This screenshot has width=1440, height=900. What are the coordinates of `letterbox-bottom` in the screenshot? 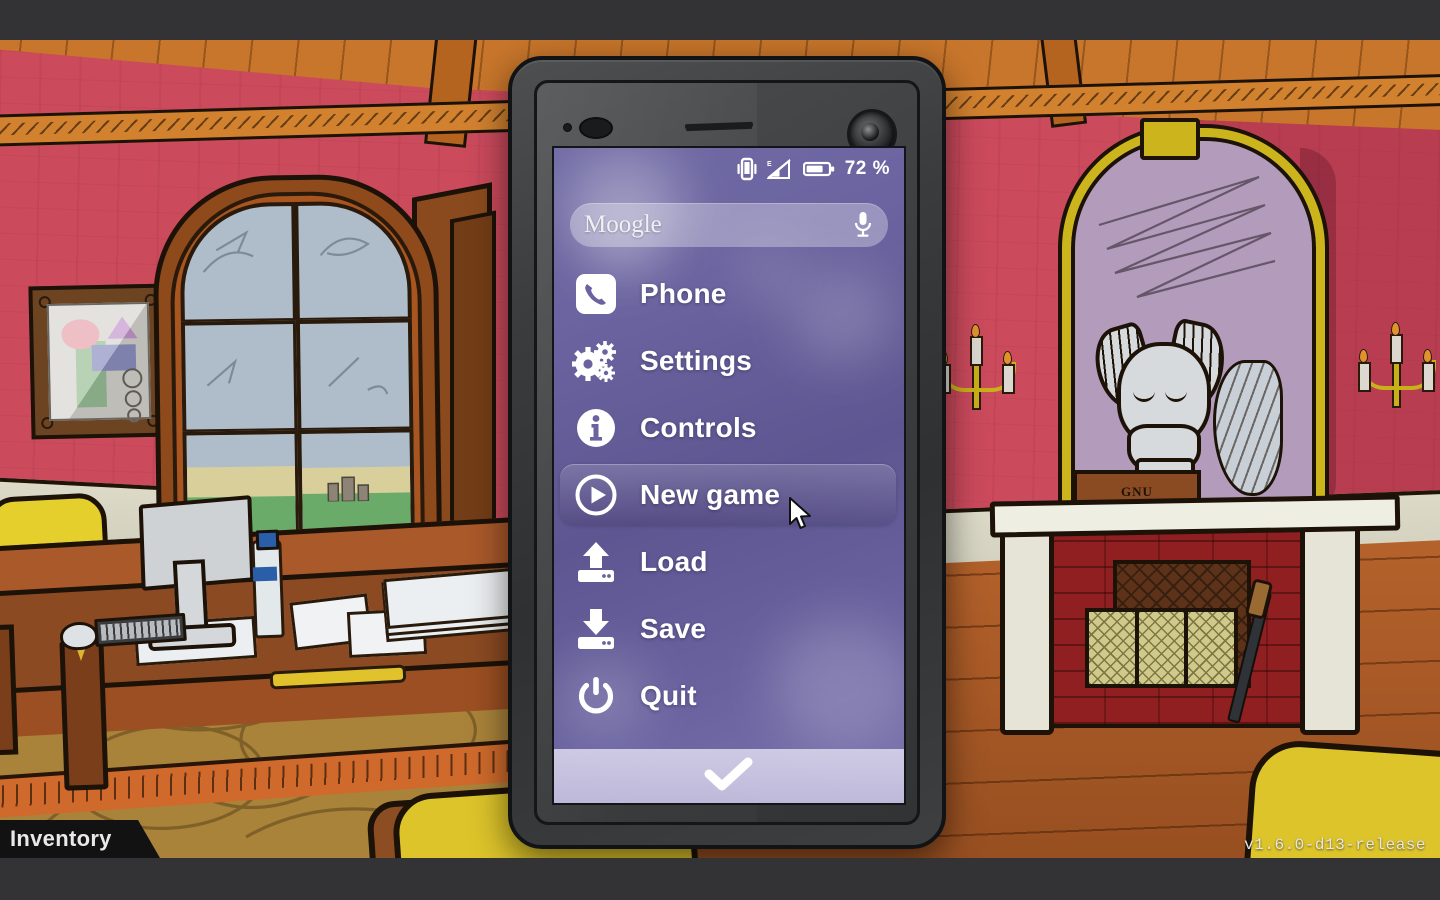 It's located at (720, 879).